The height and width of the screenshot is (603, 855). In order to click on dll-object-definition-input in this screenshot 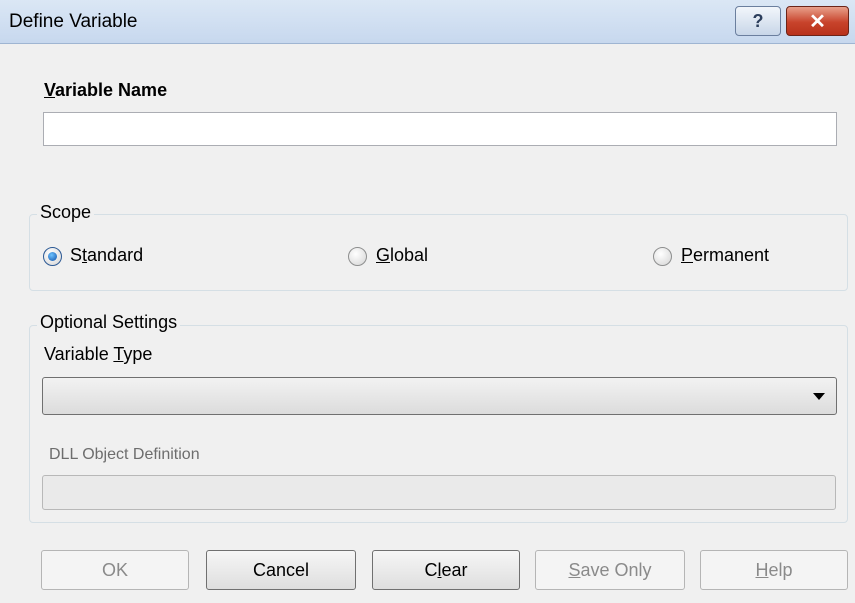, I will do `click(439, 492)`.